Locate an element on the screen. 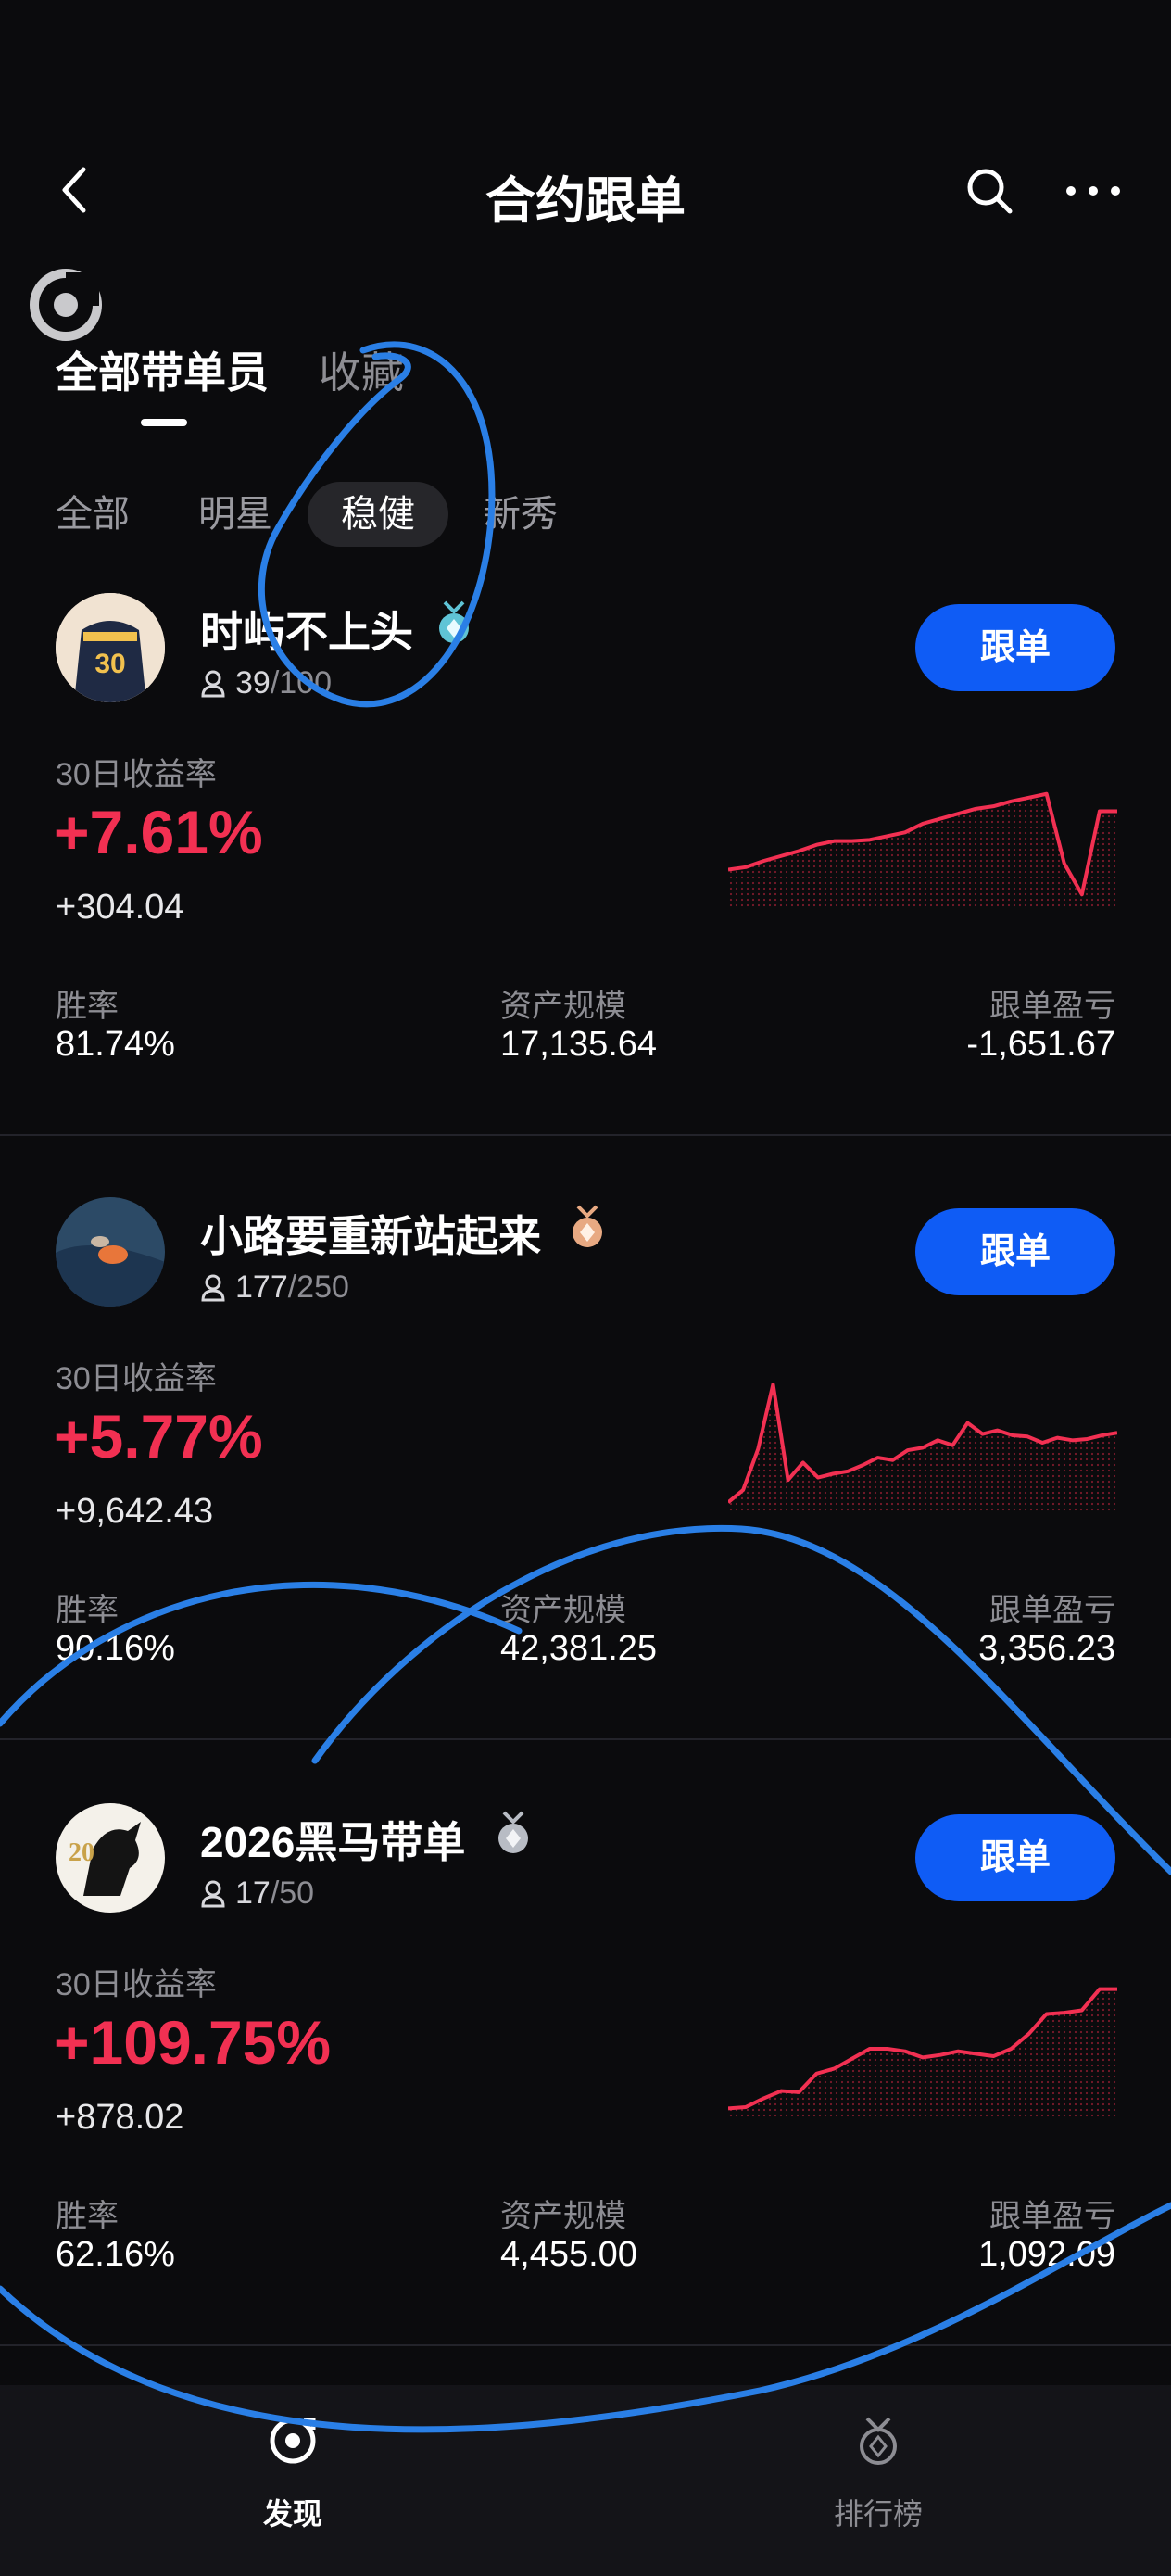  follower-current: 39 is located at coordinates (253, 683).